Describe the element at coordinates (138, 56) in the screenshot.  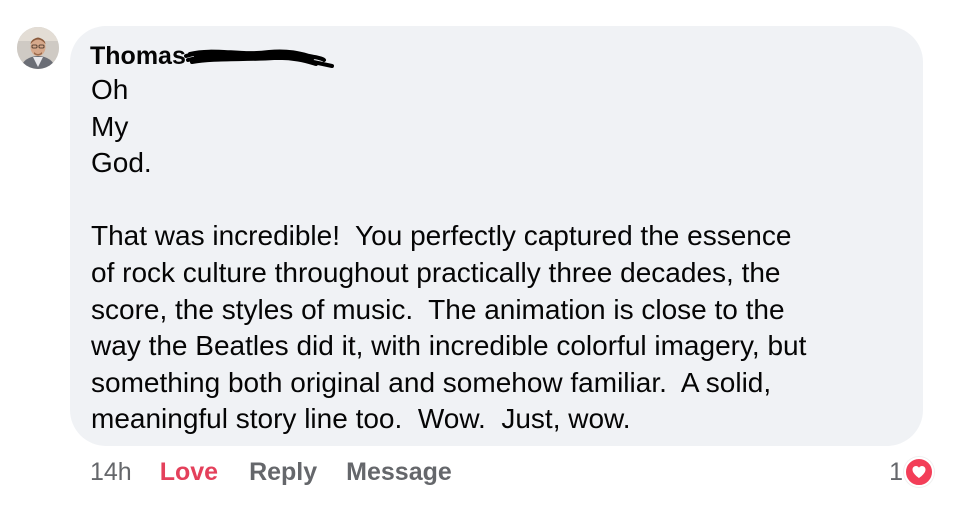
I see `author-name: Thomas` at that location.